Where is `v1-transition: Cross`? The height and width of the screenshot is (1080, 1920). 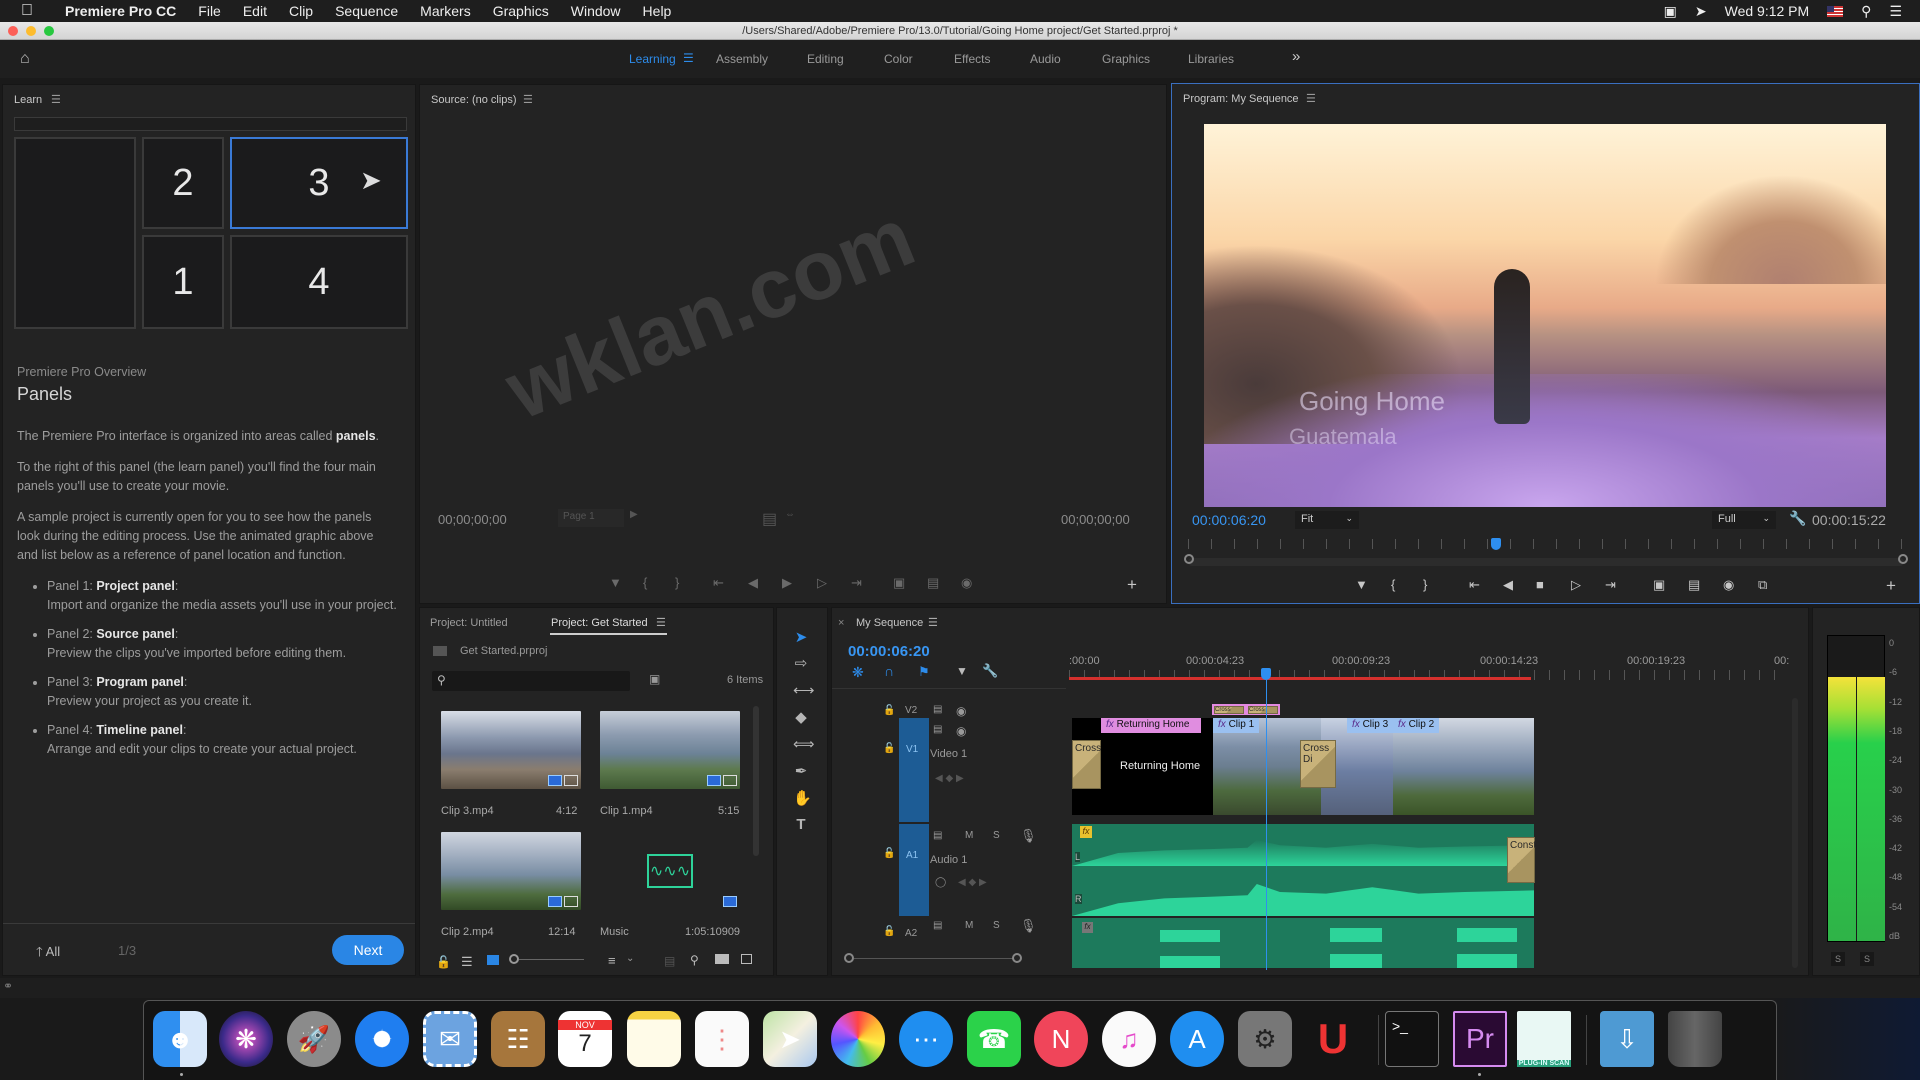
v1-transition: Cross is located at coordinates (1086, 764).